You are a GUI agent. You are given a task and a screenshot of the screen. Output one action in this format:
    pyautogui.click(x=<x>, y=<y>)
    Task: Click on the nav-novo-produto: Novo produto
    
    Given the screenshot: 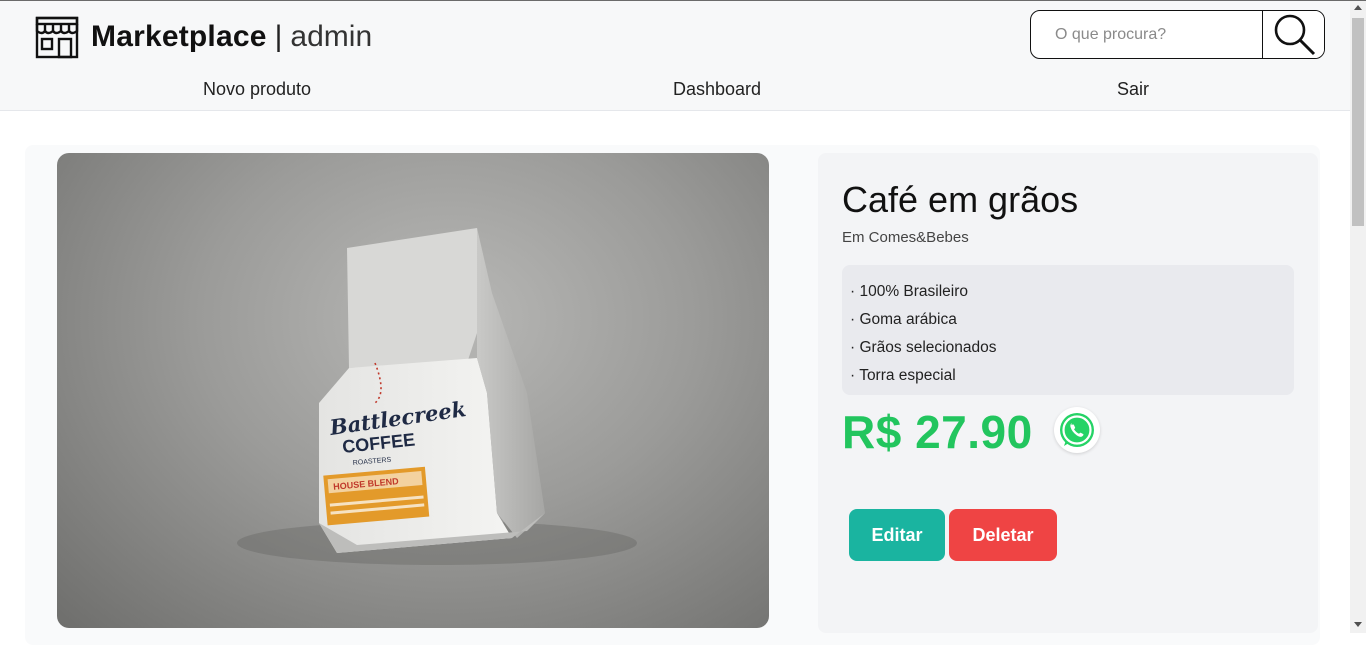 What is the action you would take?
    pyautogui.click(x=257, y=89)
    